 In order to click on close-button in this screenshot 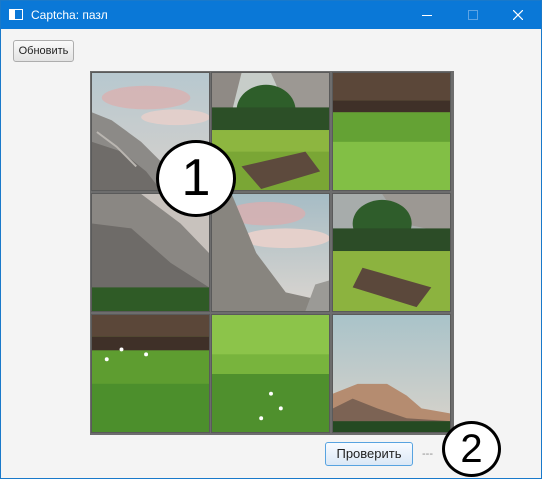, I will do `click(518, 15)`.